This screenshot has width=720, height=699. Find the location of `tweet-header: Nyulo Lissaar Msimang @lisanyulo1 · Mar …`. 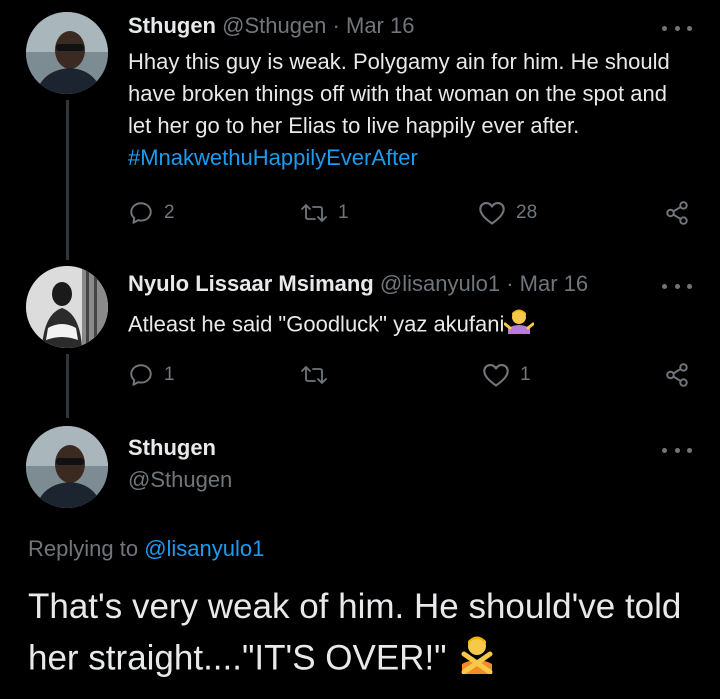

tweet-header: Nyulo Lissaar Msimang @lisanyulo1 · Mar … is located at coordinates (358, 284).